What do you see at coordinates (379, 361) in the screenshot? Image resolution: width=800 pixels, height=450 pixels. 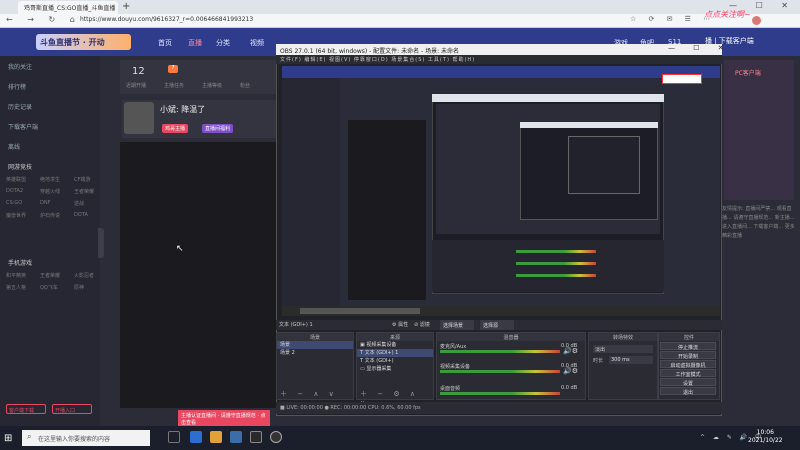 I see `source-label: 文本 (GDI+)` at bounding box center [379, 361].